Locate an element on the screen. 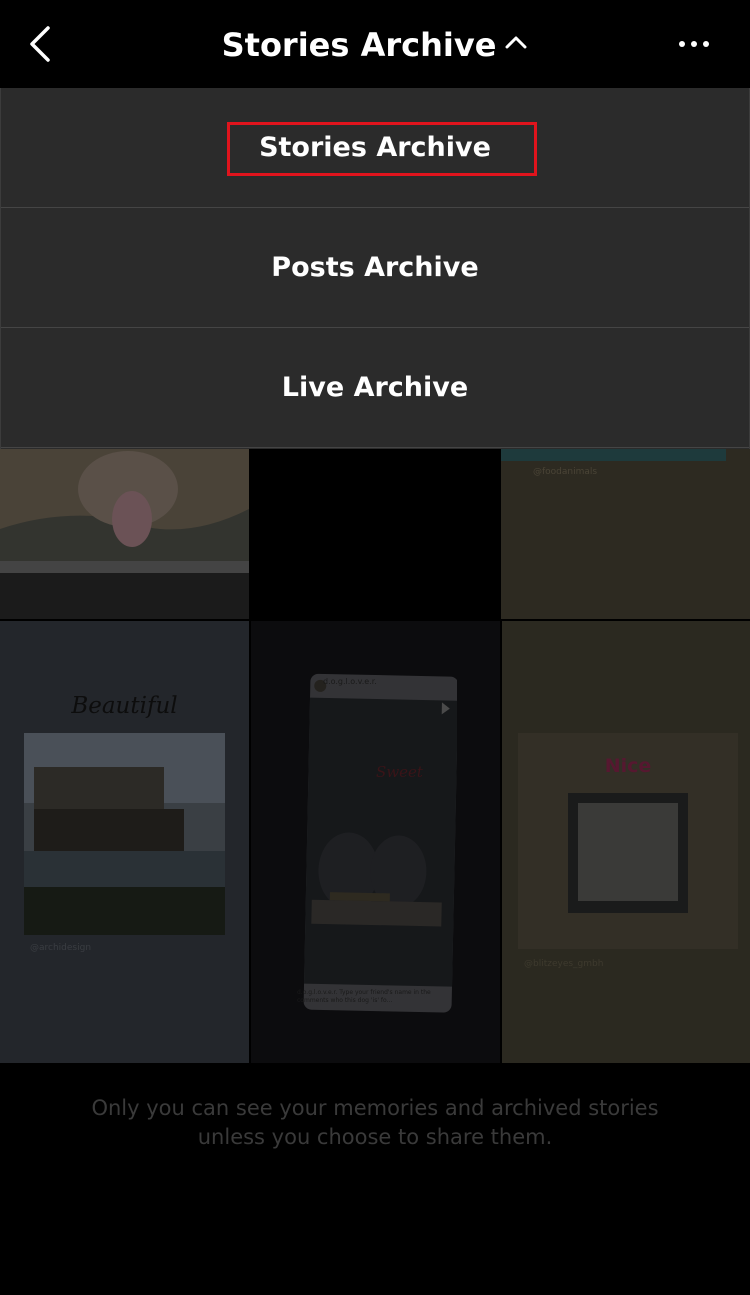 The height and width of the screenshot is (1295, 750). menu-item-posts-archive: Posts Archive is located at coordinates (375, 268).